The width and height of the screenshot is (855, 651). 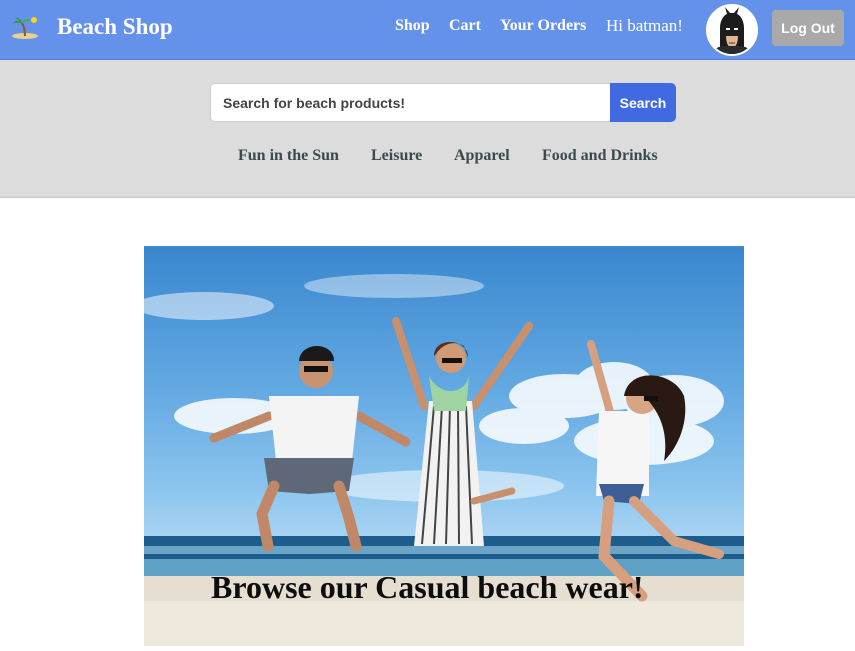 I want to click on user-greeting: Hi batman!, so click(x=644, y=25).